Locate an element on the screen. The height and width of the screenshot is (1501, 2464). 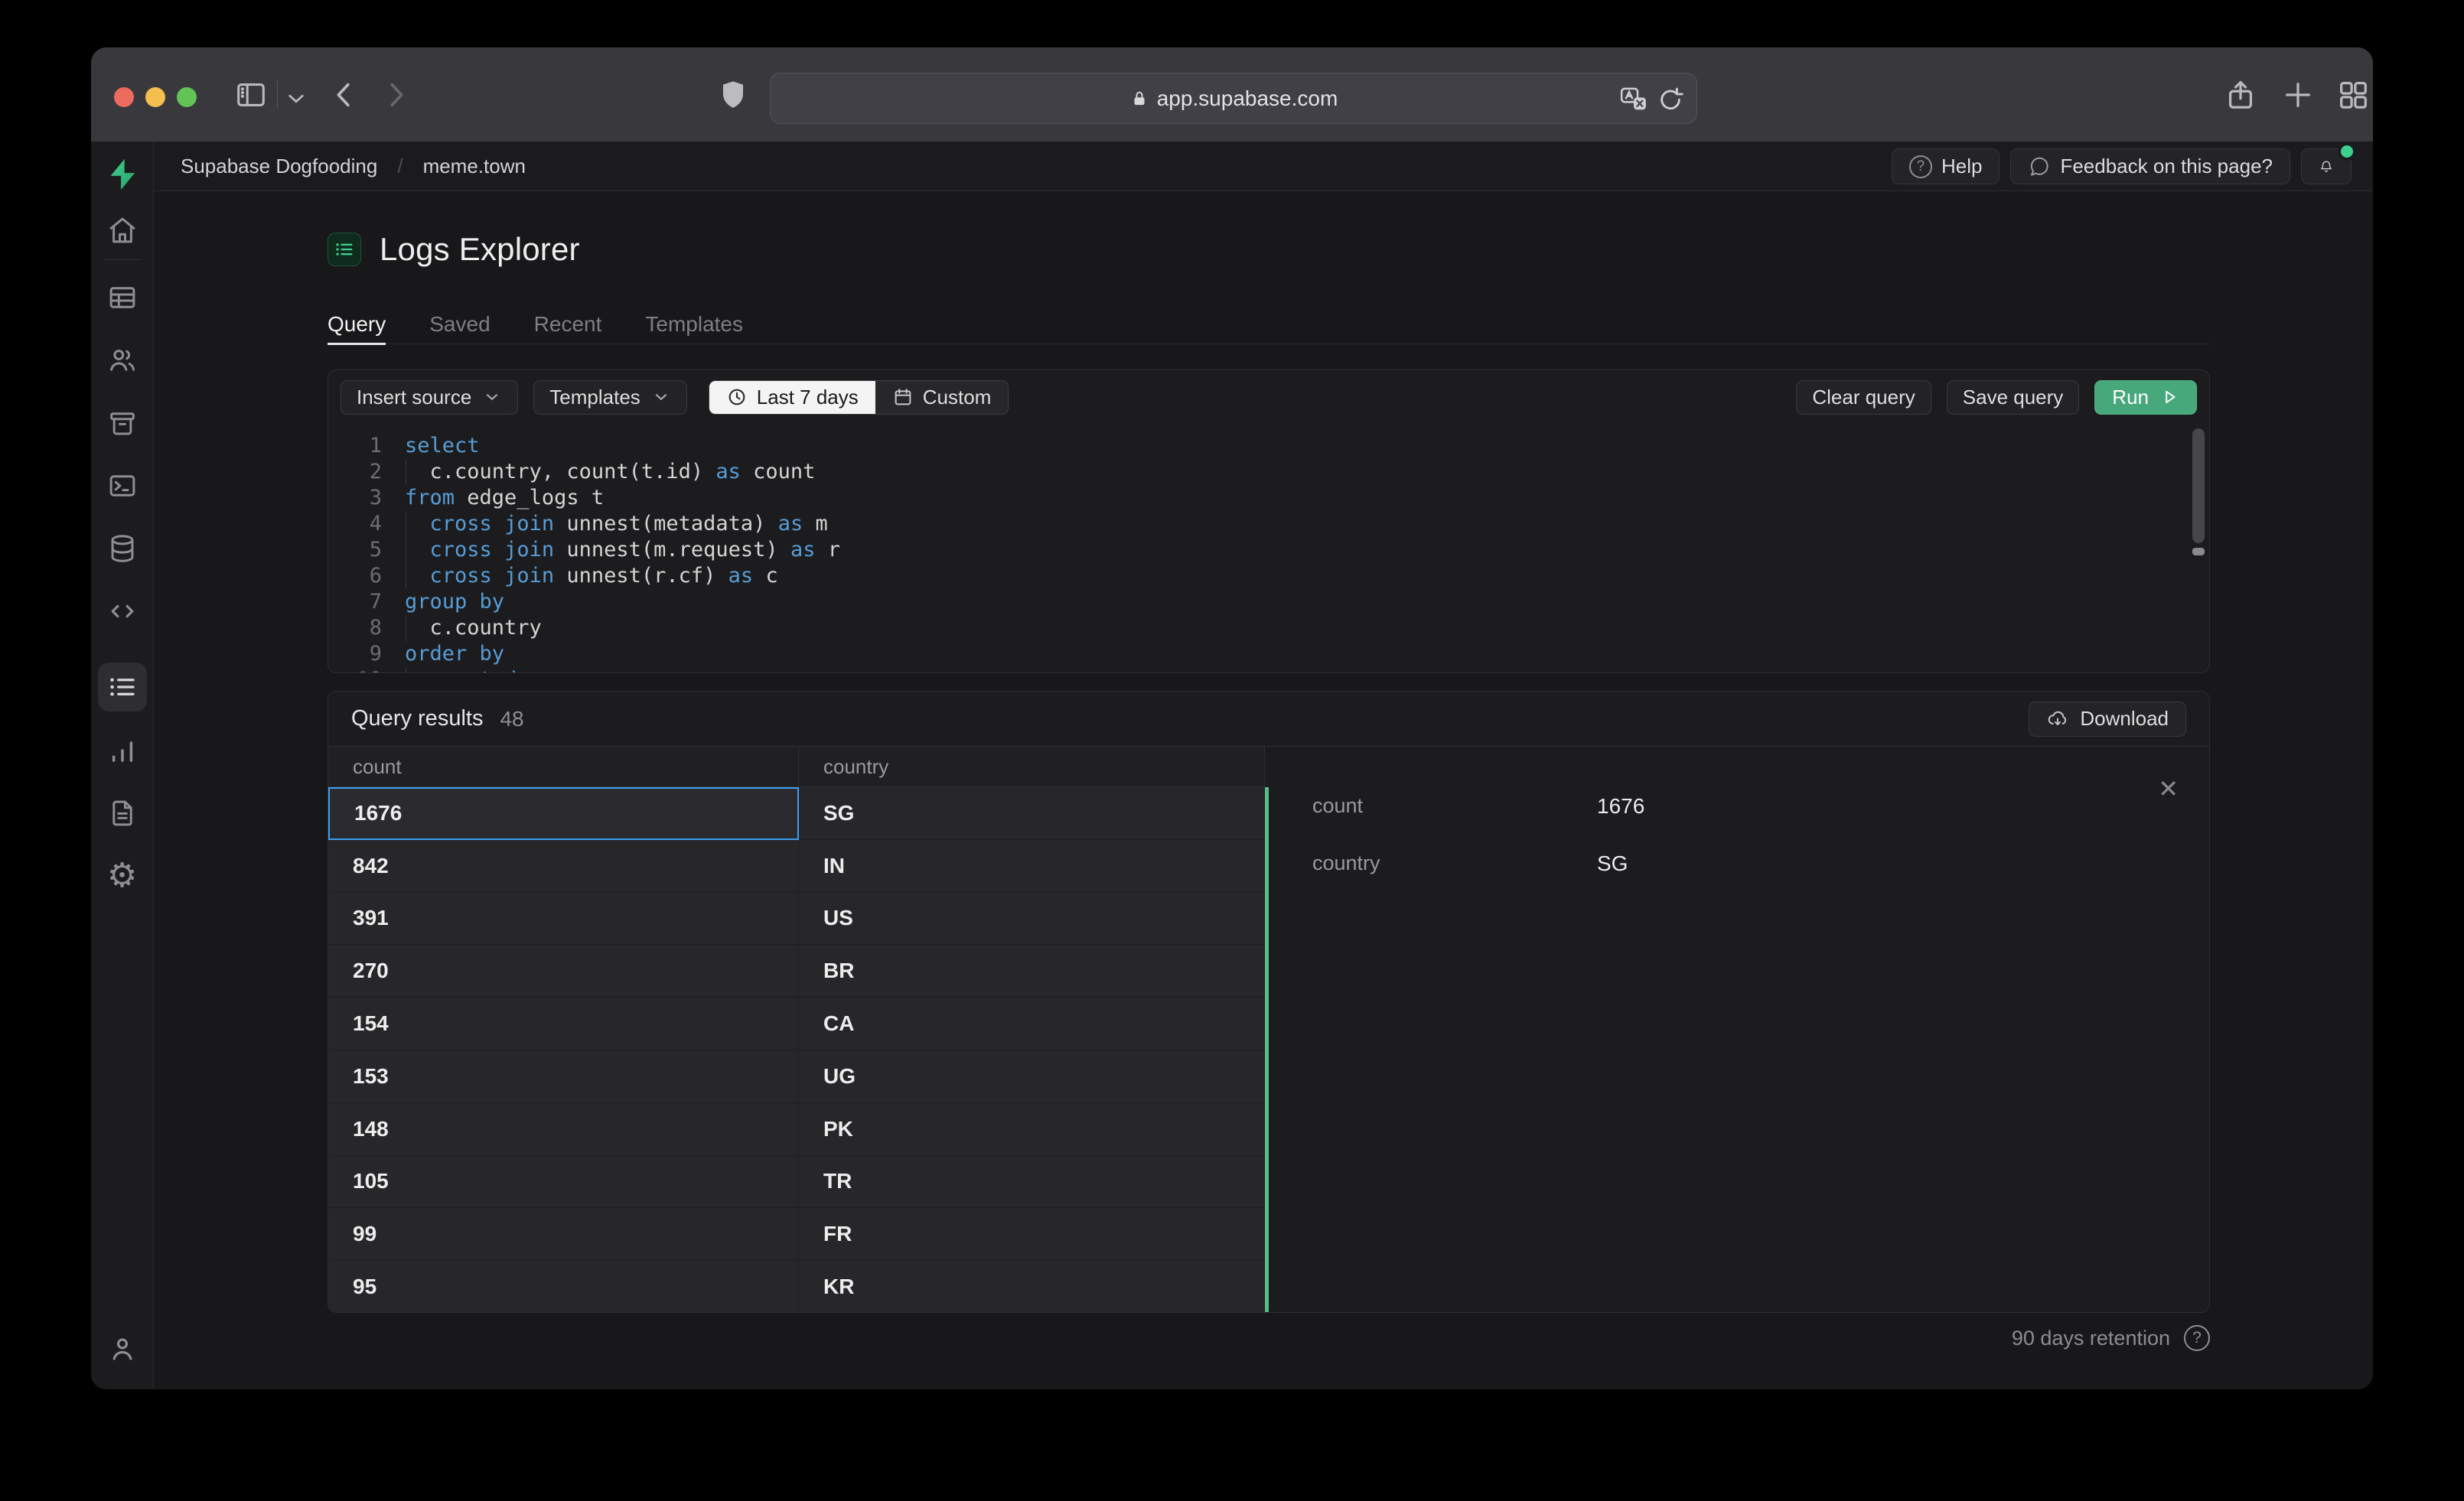
sidebar-item-docs is located at coordinates (123, 813).